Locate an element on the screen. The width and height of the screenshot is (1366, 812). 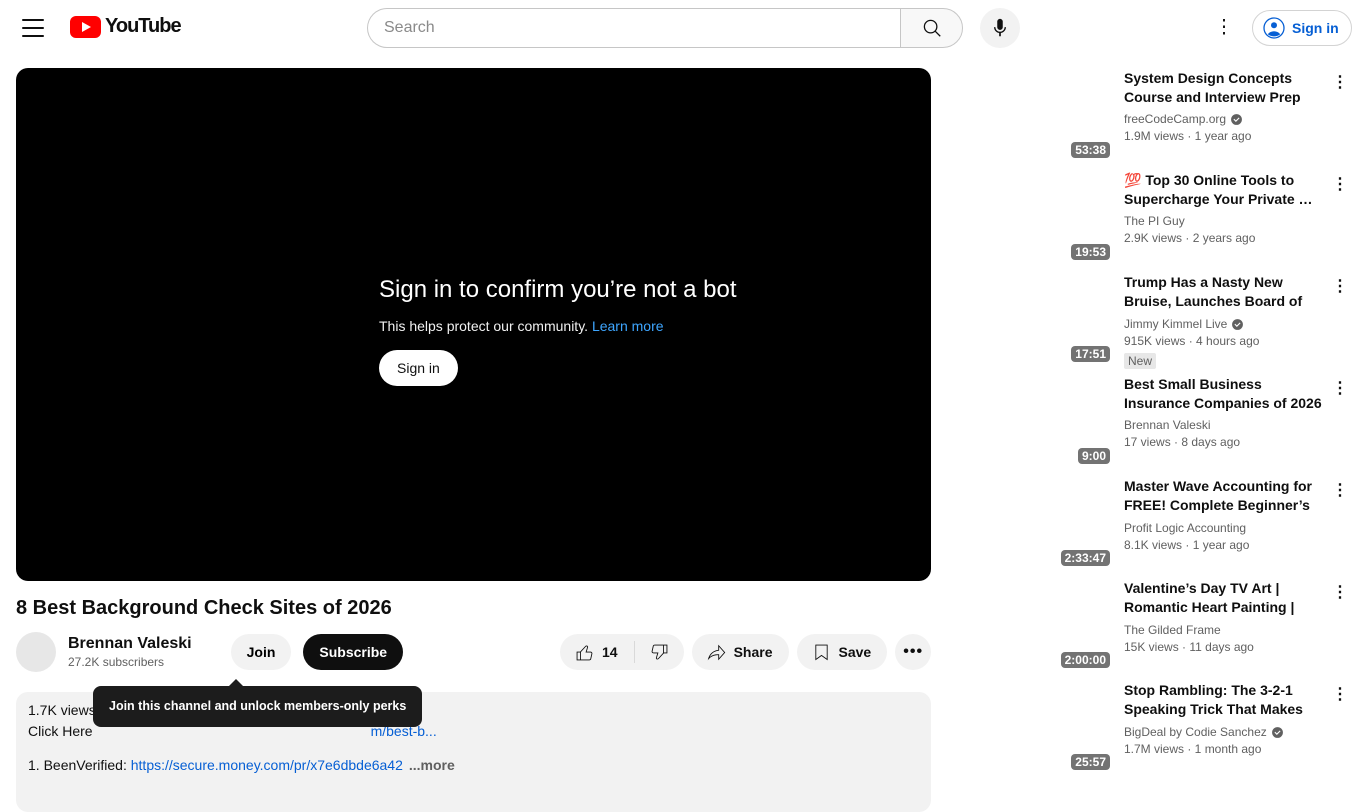
mic-button is located at coordinates (1000, 28).